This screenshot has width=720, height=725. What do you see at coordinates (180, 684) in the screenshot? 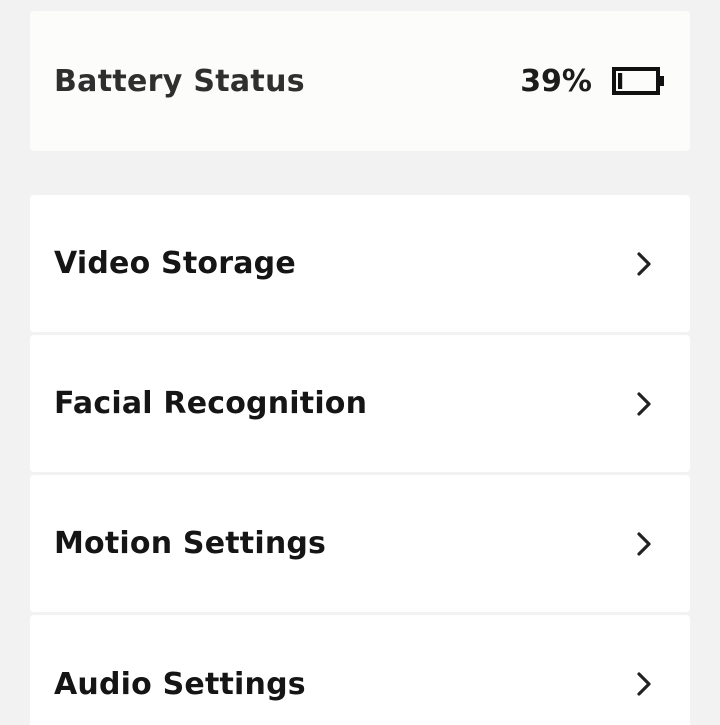
I see `settings-item-label: Audio Settings` at bounding box center [180, 684].